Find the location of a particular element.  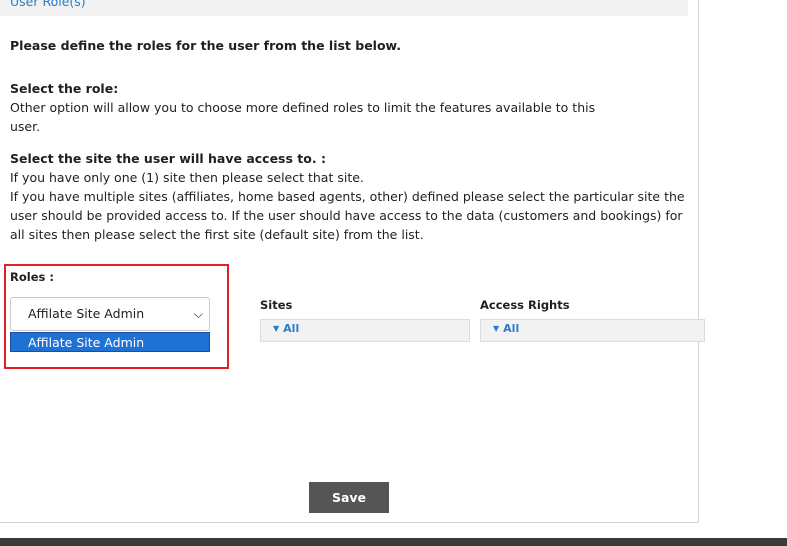

access-rights-label: Access Rights is located at coordinates (525, 305).